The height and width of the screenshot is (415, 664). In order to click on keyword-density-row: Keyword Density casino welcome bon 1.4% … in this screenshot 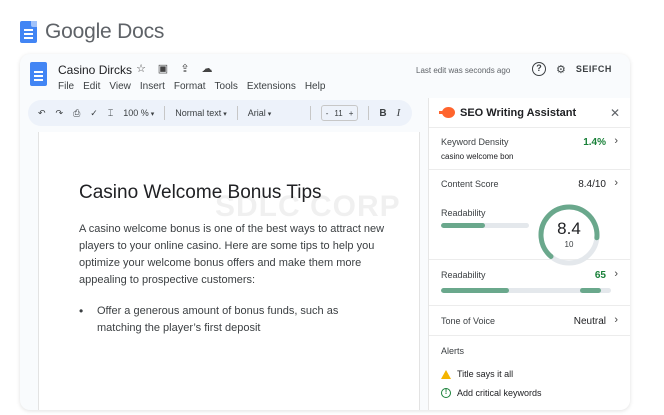, I will do `click(529, 149)`.